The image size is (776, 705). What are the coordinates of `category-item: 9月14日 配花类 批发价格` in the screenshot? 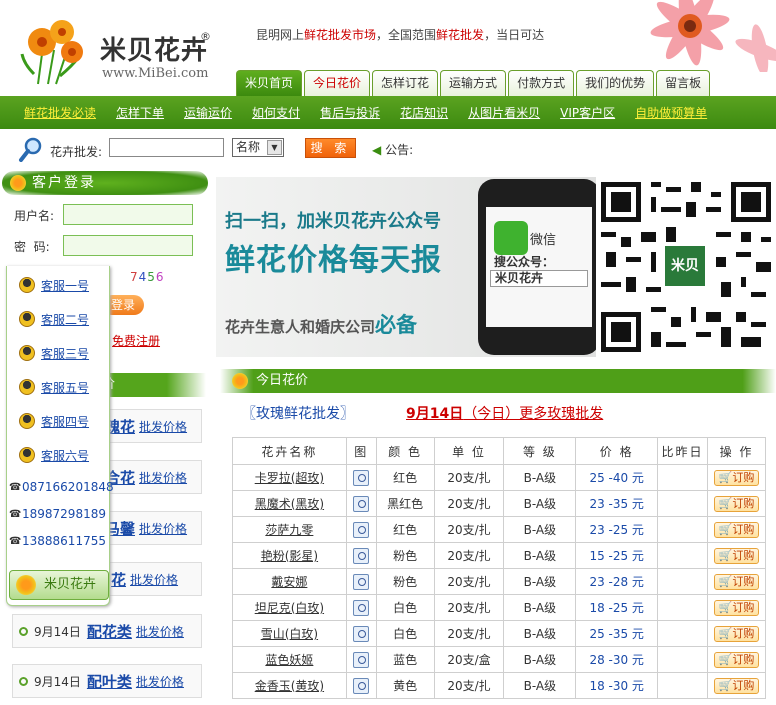 It's located at (107, 631).